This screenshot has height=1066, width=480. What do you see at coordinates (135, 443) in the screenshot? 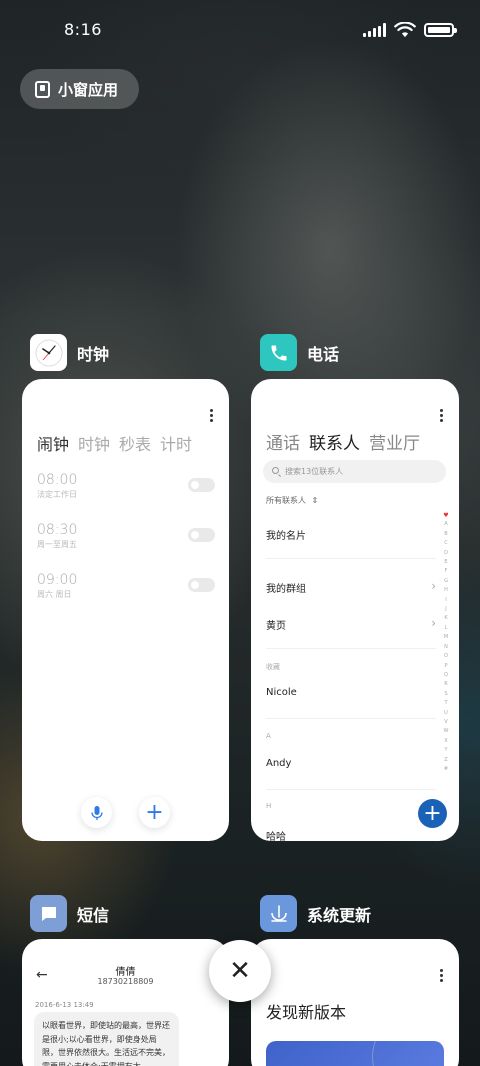
I see `tab-stopwatch: 秒表` at bounding box center [135, 443].